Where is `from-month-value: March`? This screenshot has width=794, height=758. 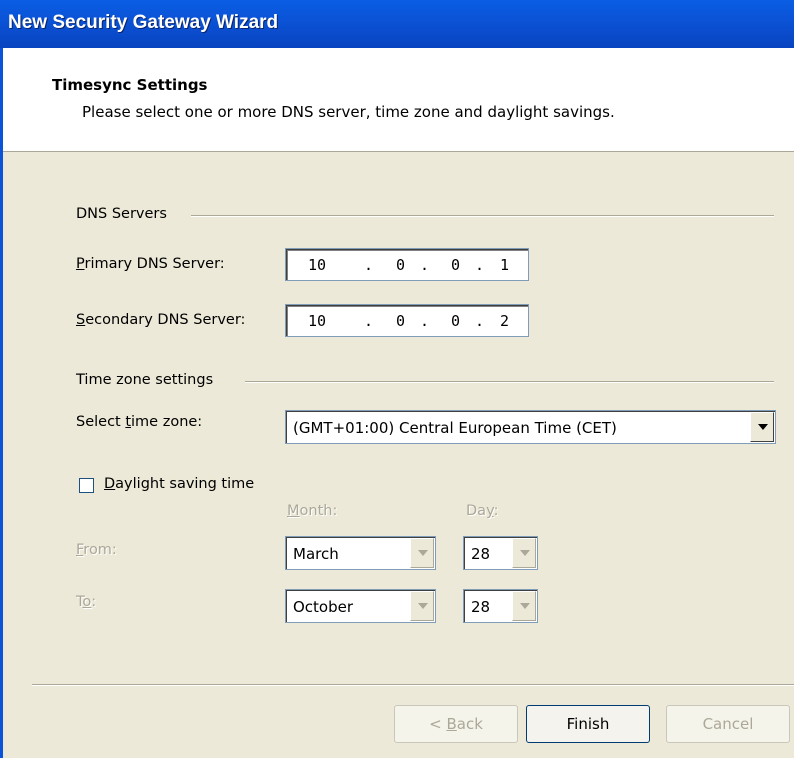 from-month-value: March is located at coordinates (316, 554).